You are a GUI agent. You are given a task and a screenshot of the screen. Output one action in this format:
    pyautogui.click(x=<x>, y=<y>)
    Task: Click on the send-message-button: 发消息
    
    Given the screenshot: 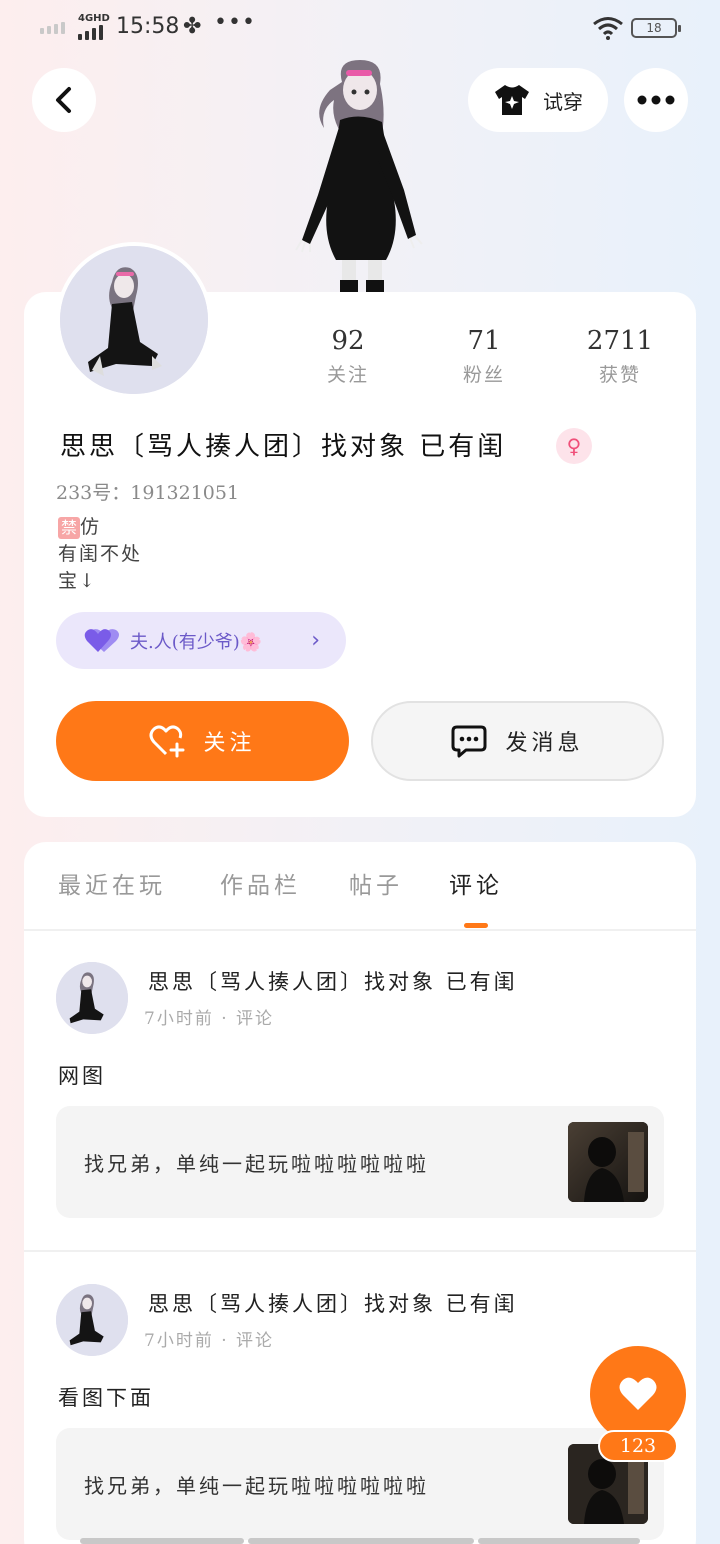 What is the action you would take?
    pyautogui.click(x=517, y=741)
    